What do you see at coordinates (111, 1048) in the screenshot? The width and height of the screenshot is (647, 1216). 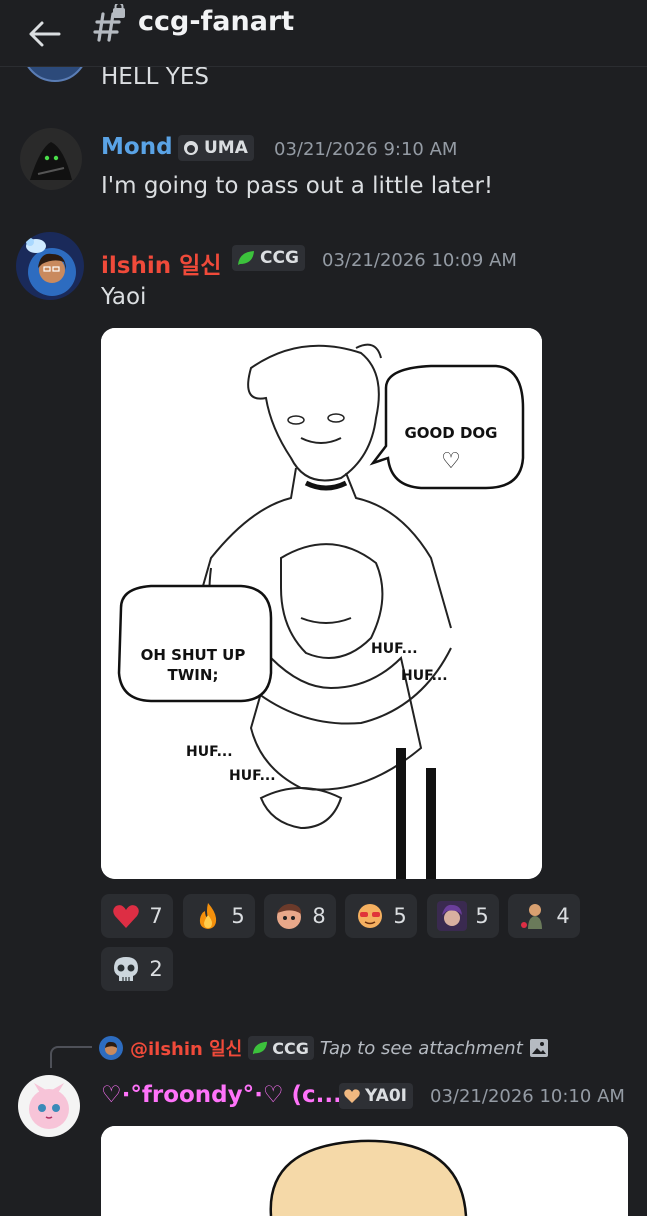 I see `reply-avatar` at bounding box center [111, 1048].